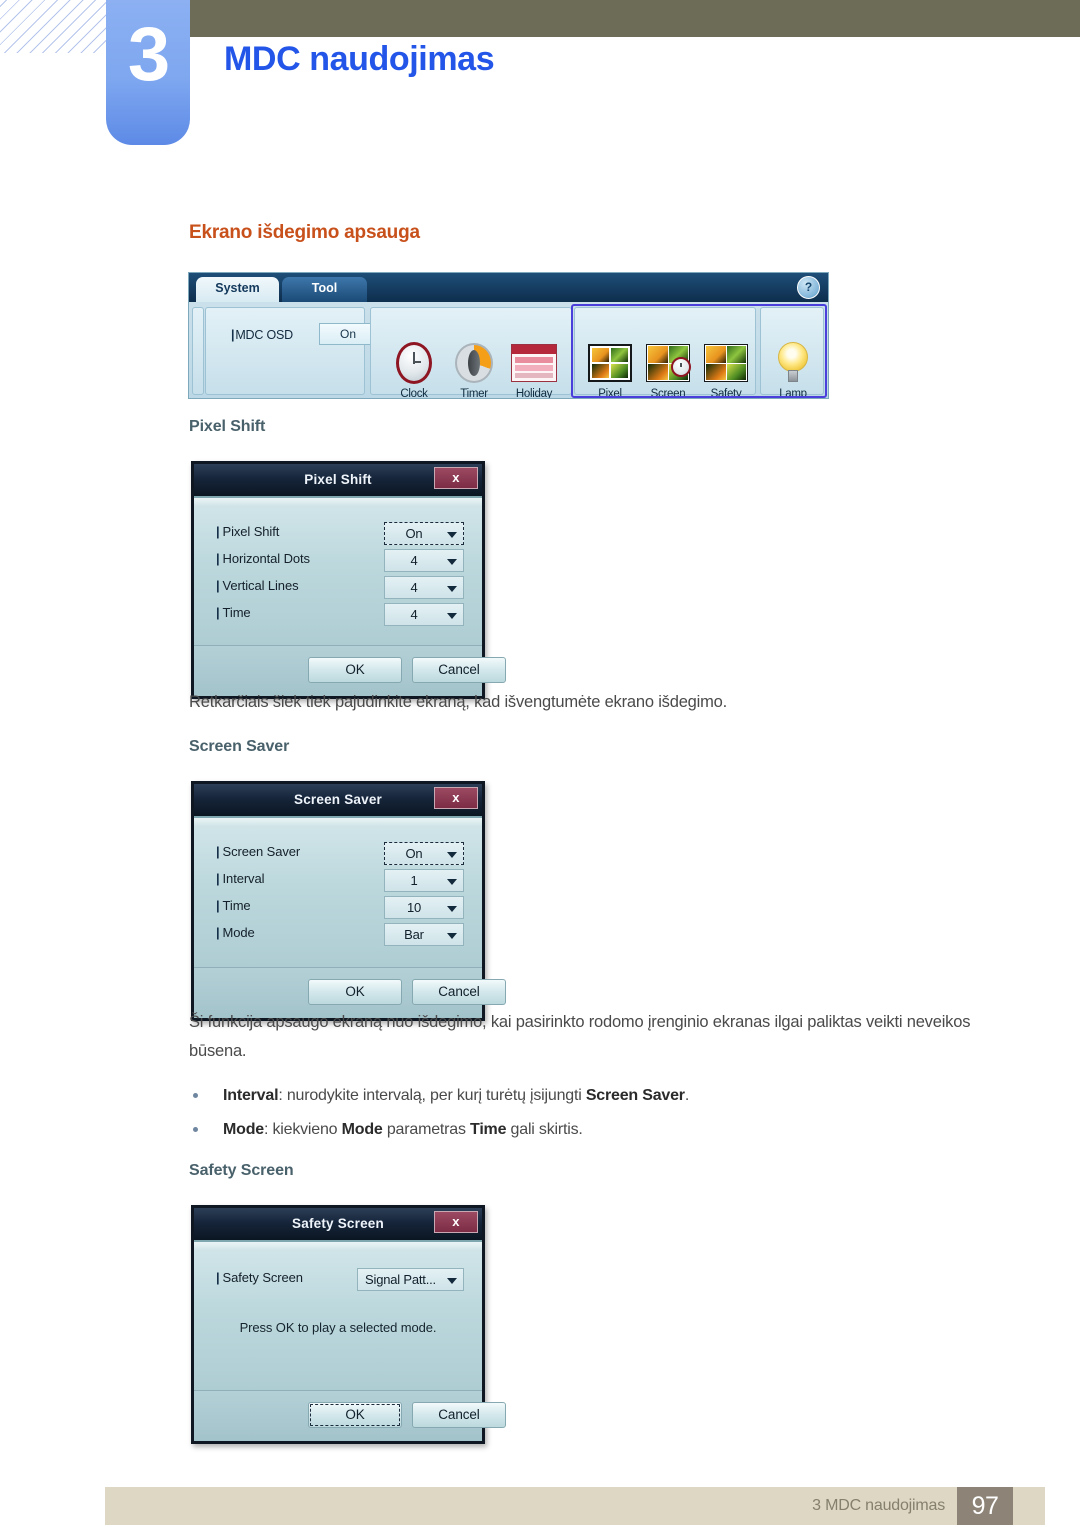 The height and width of the screenshot is (1527, 1080). Describe the element at coordinates (340, 561) in the screenshot. I see `form-row-horizontal-dots: | Horizontal Dots 4` at that location.